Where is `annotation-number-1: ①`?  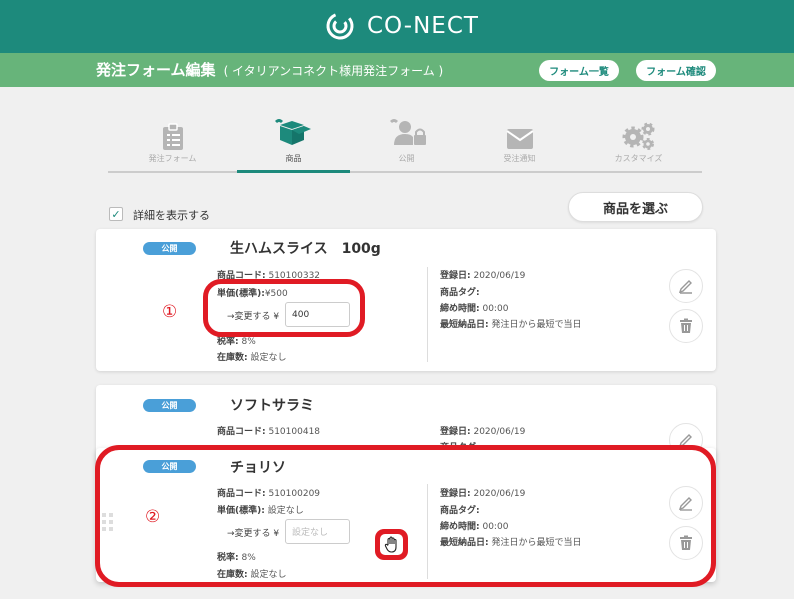
annotation-number-1: ① is located at coordinates (170, 312).